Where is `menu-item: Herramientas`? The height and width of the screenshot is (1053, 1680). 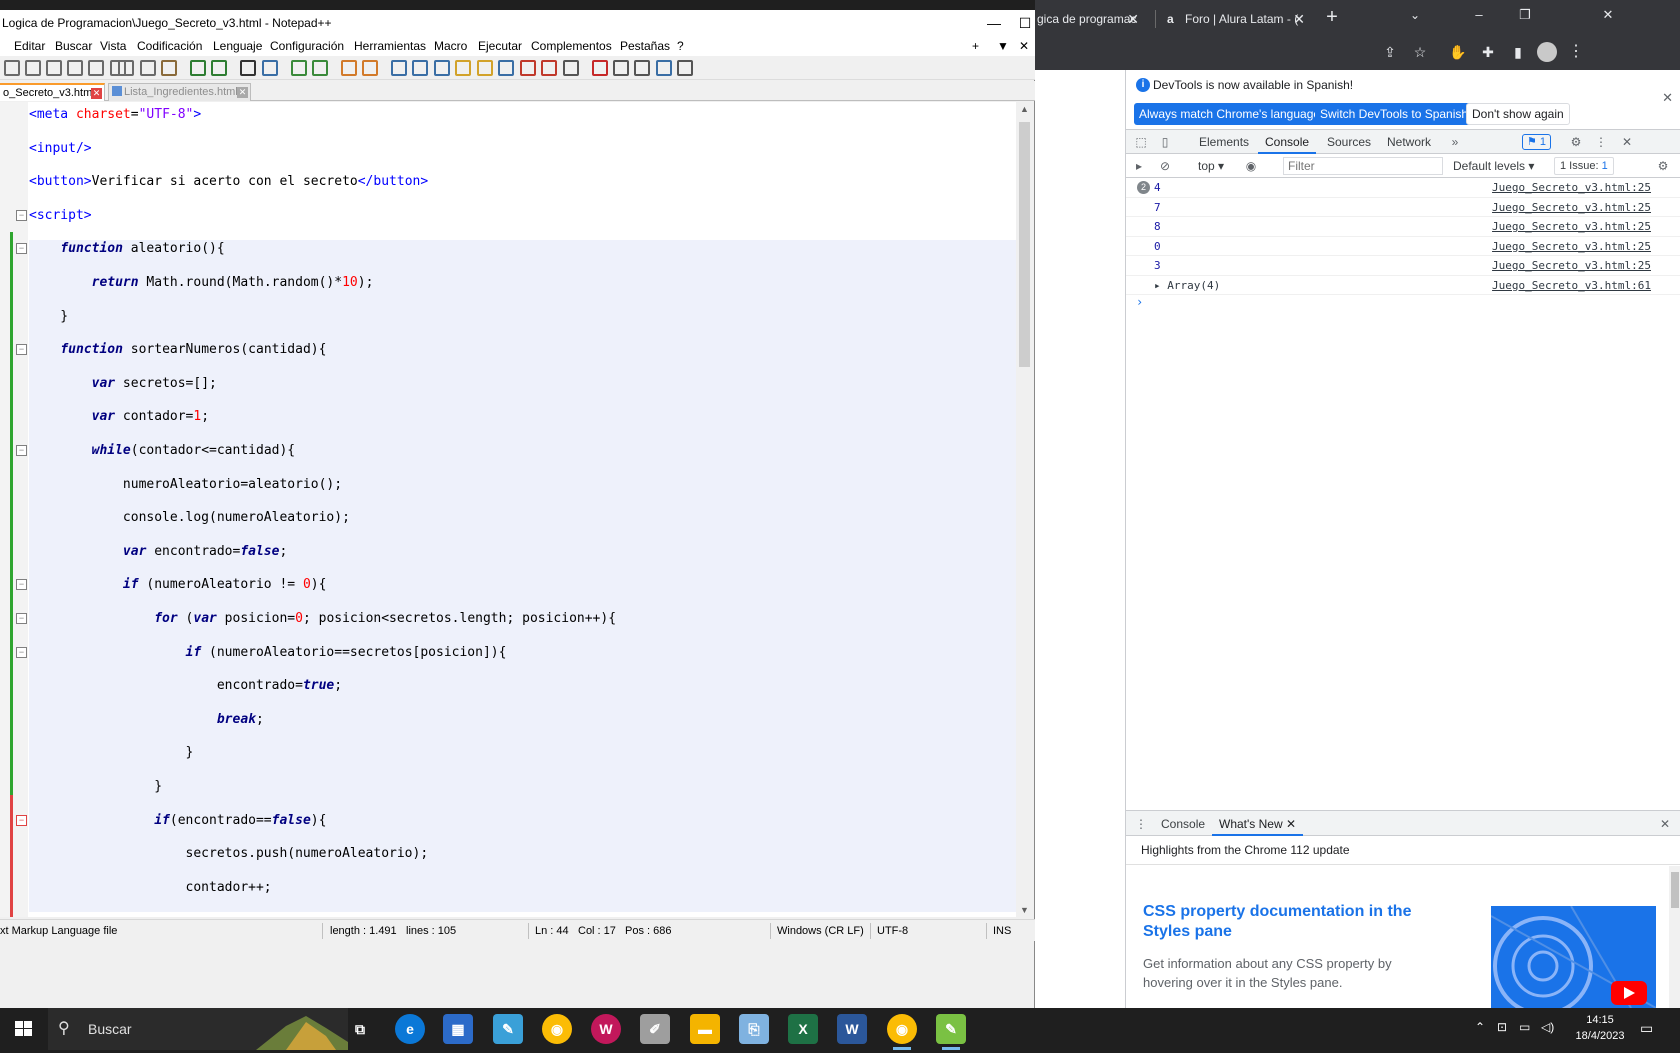 menu-item: Herramientas is located at coordinates (390, 46).